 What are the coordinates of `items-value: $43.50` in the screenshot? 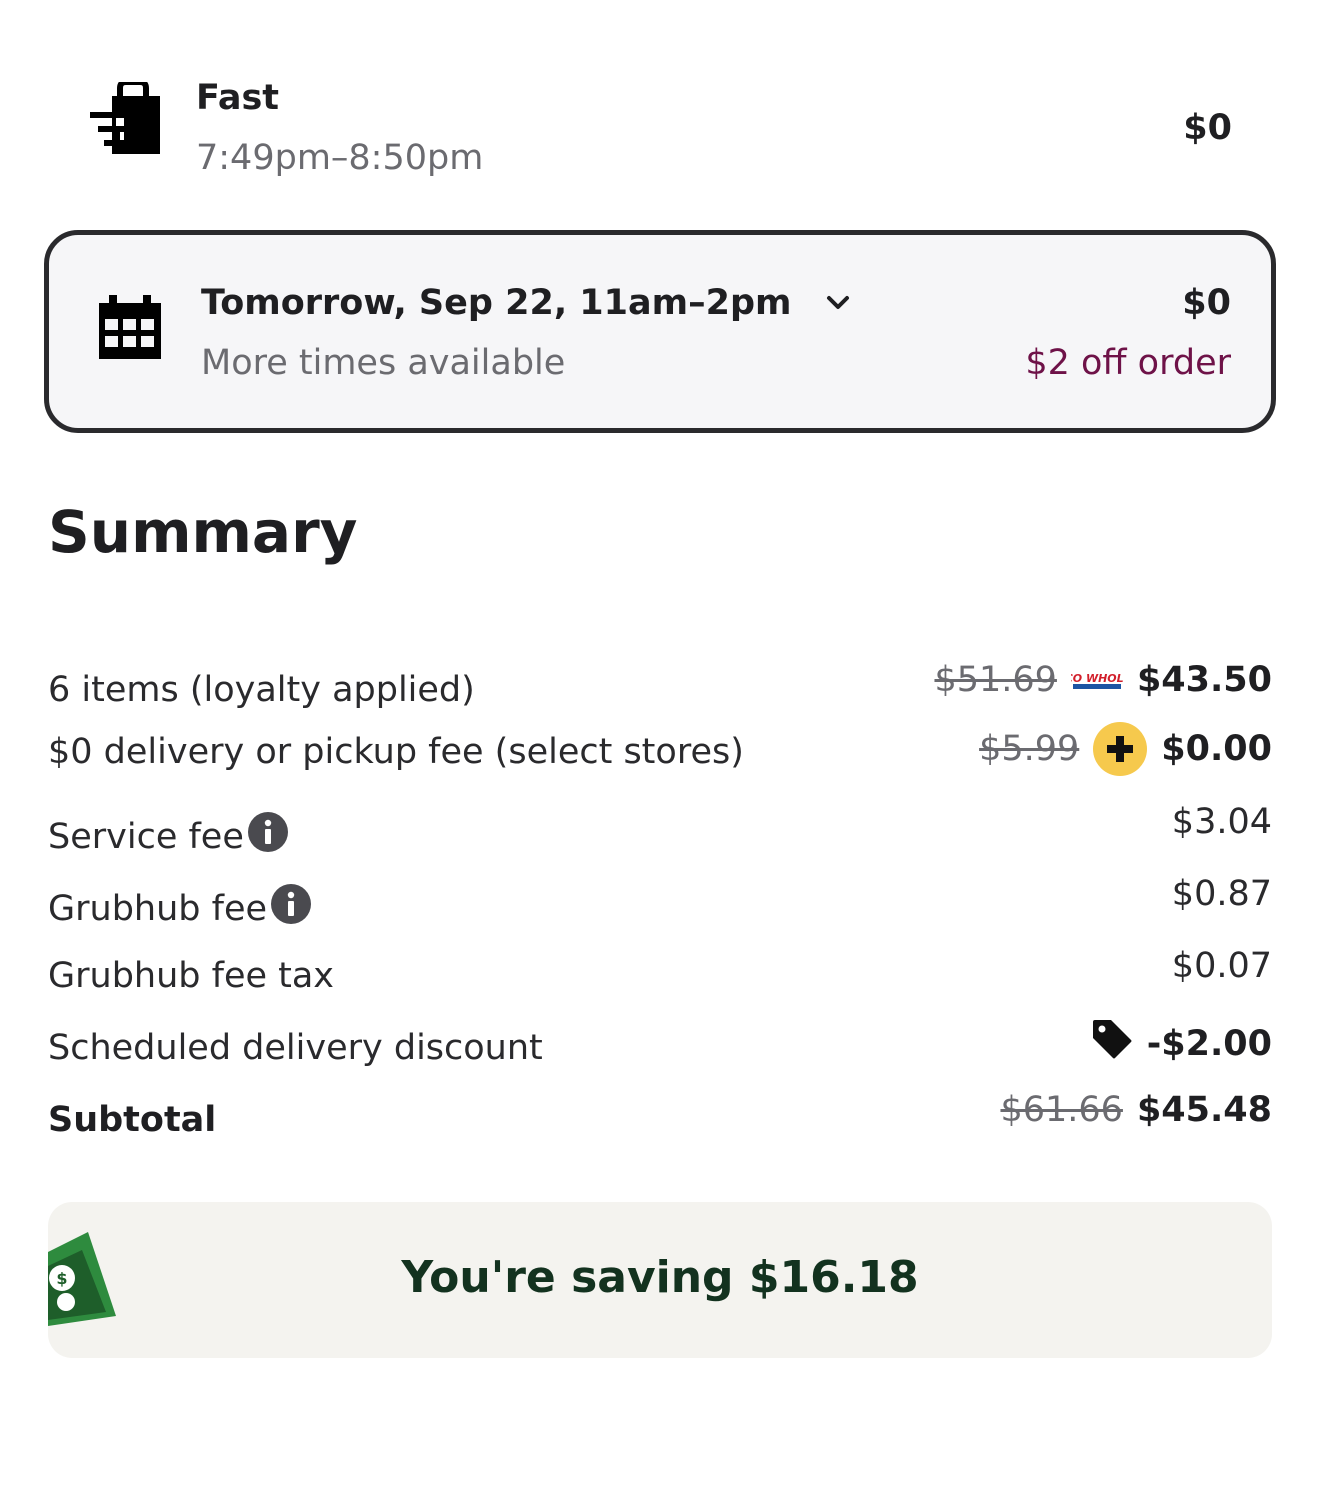 It's located at (1204, 680).